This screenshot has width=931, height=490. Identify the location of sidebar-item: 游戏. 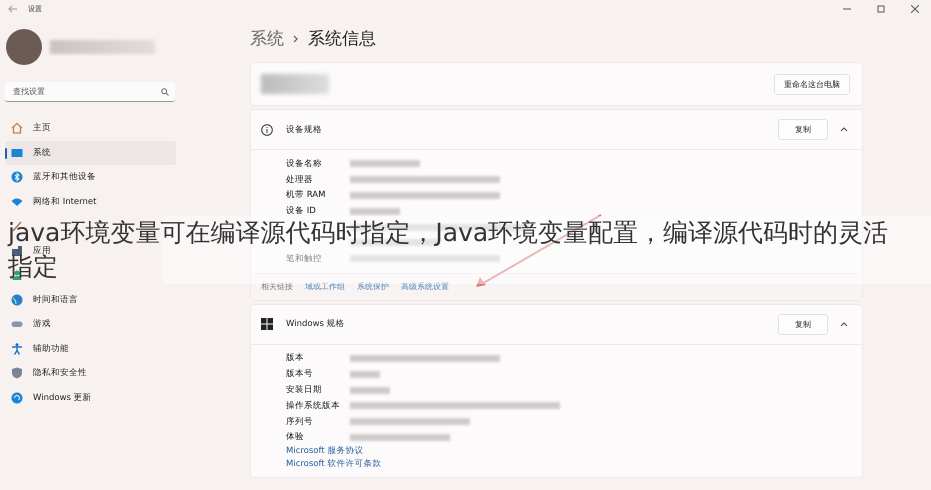
(90, 324).